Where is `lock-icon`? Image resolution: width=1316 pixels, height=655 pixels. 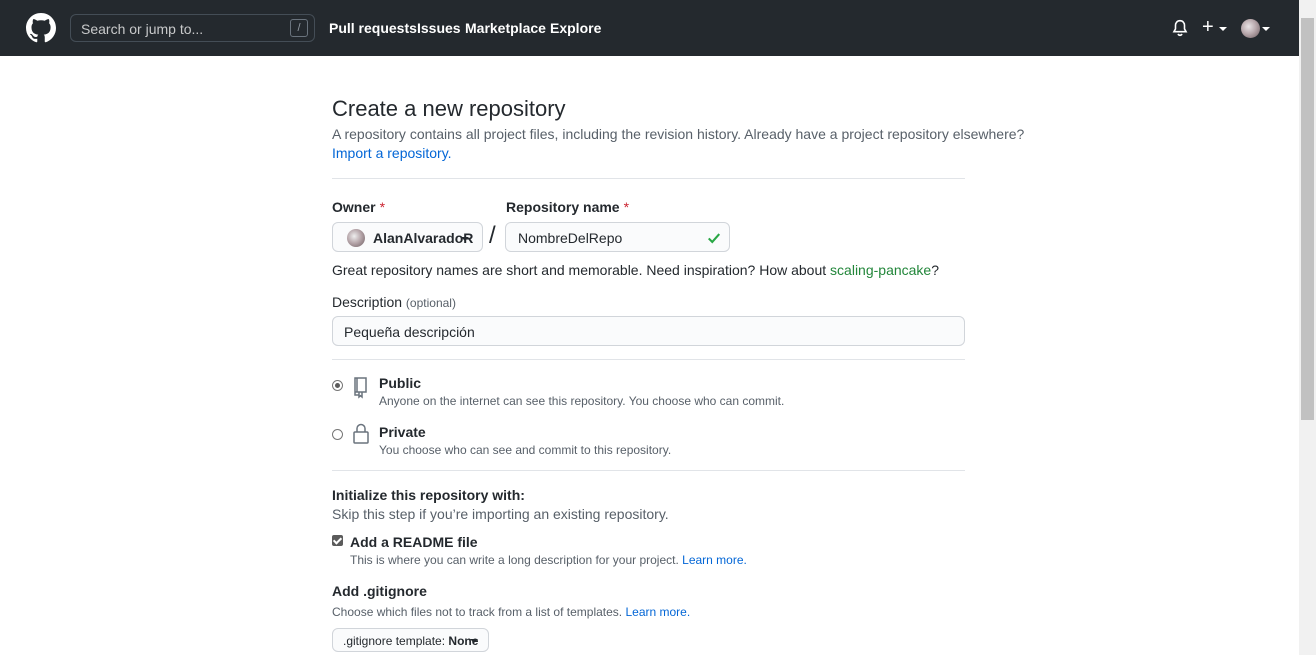
lock-icon is located at coordinates (361, 433).